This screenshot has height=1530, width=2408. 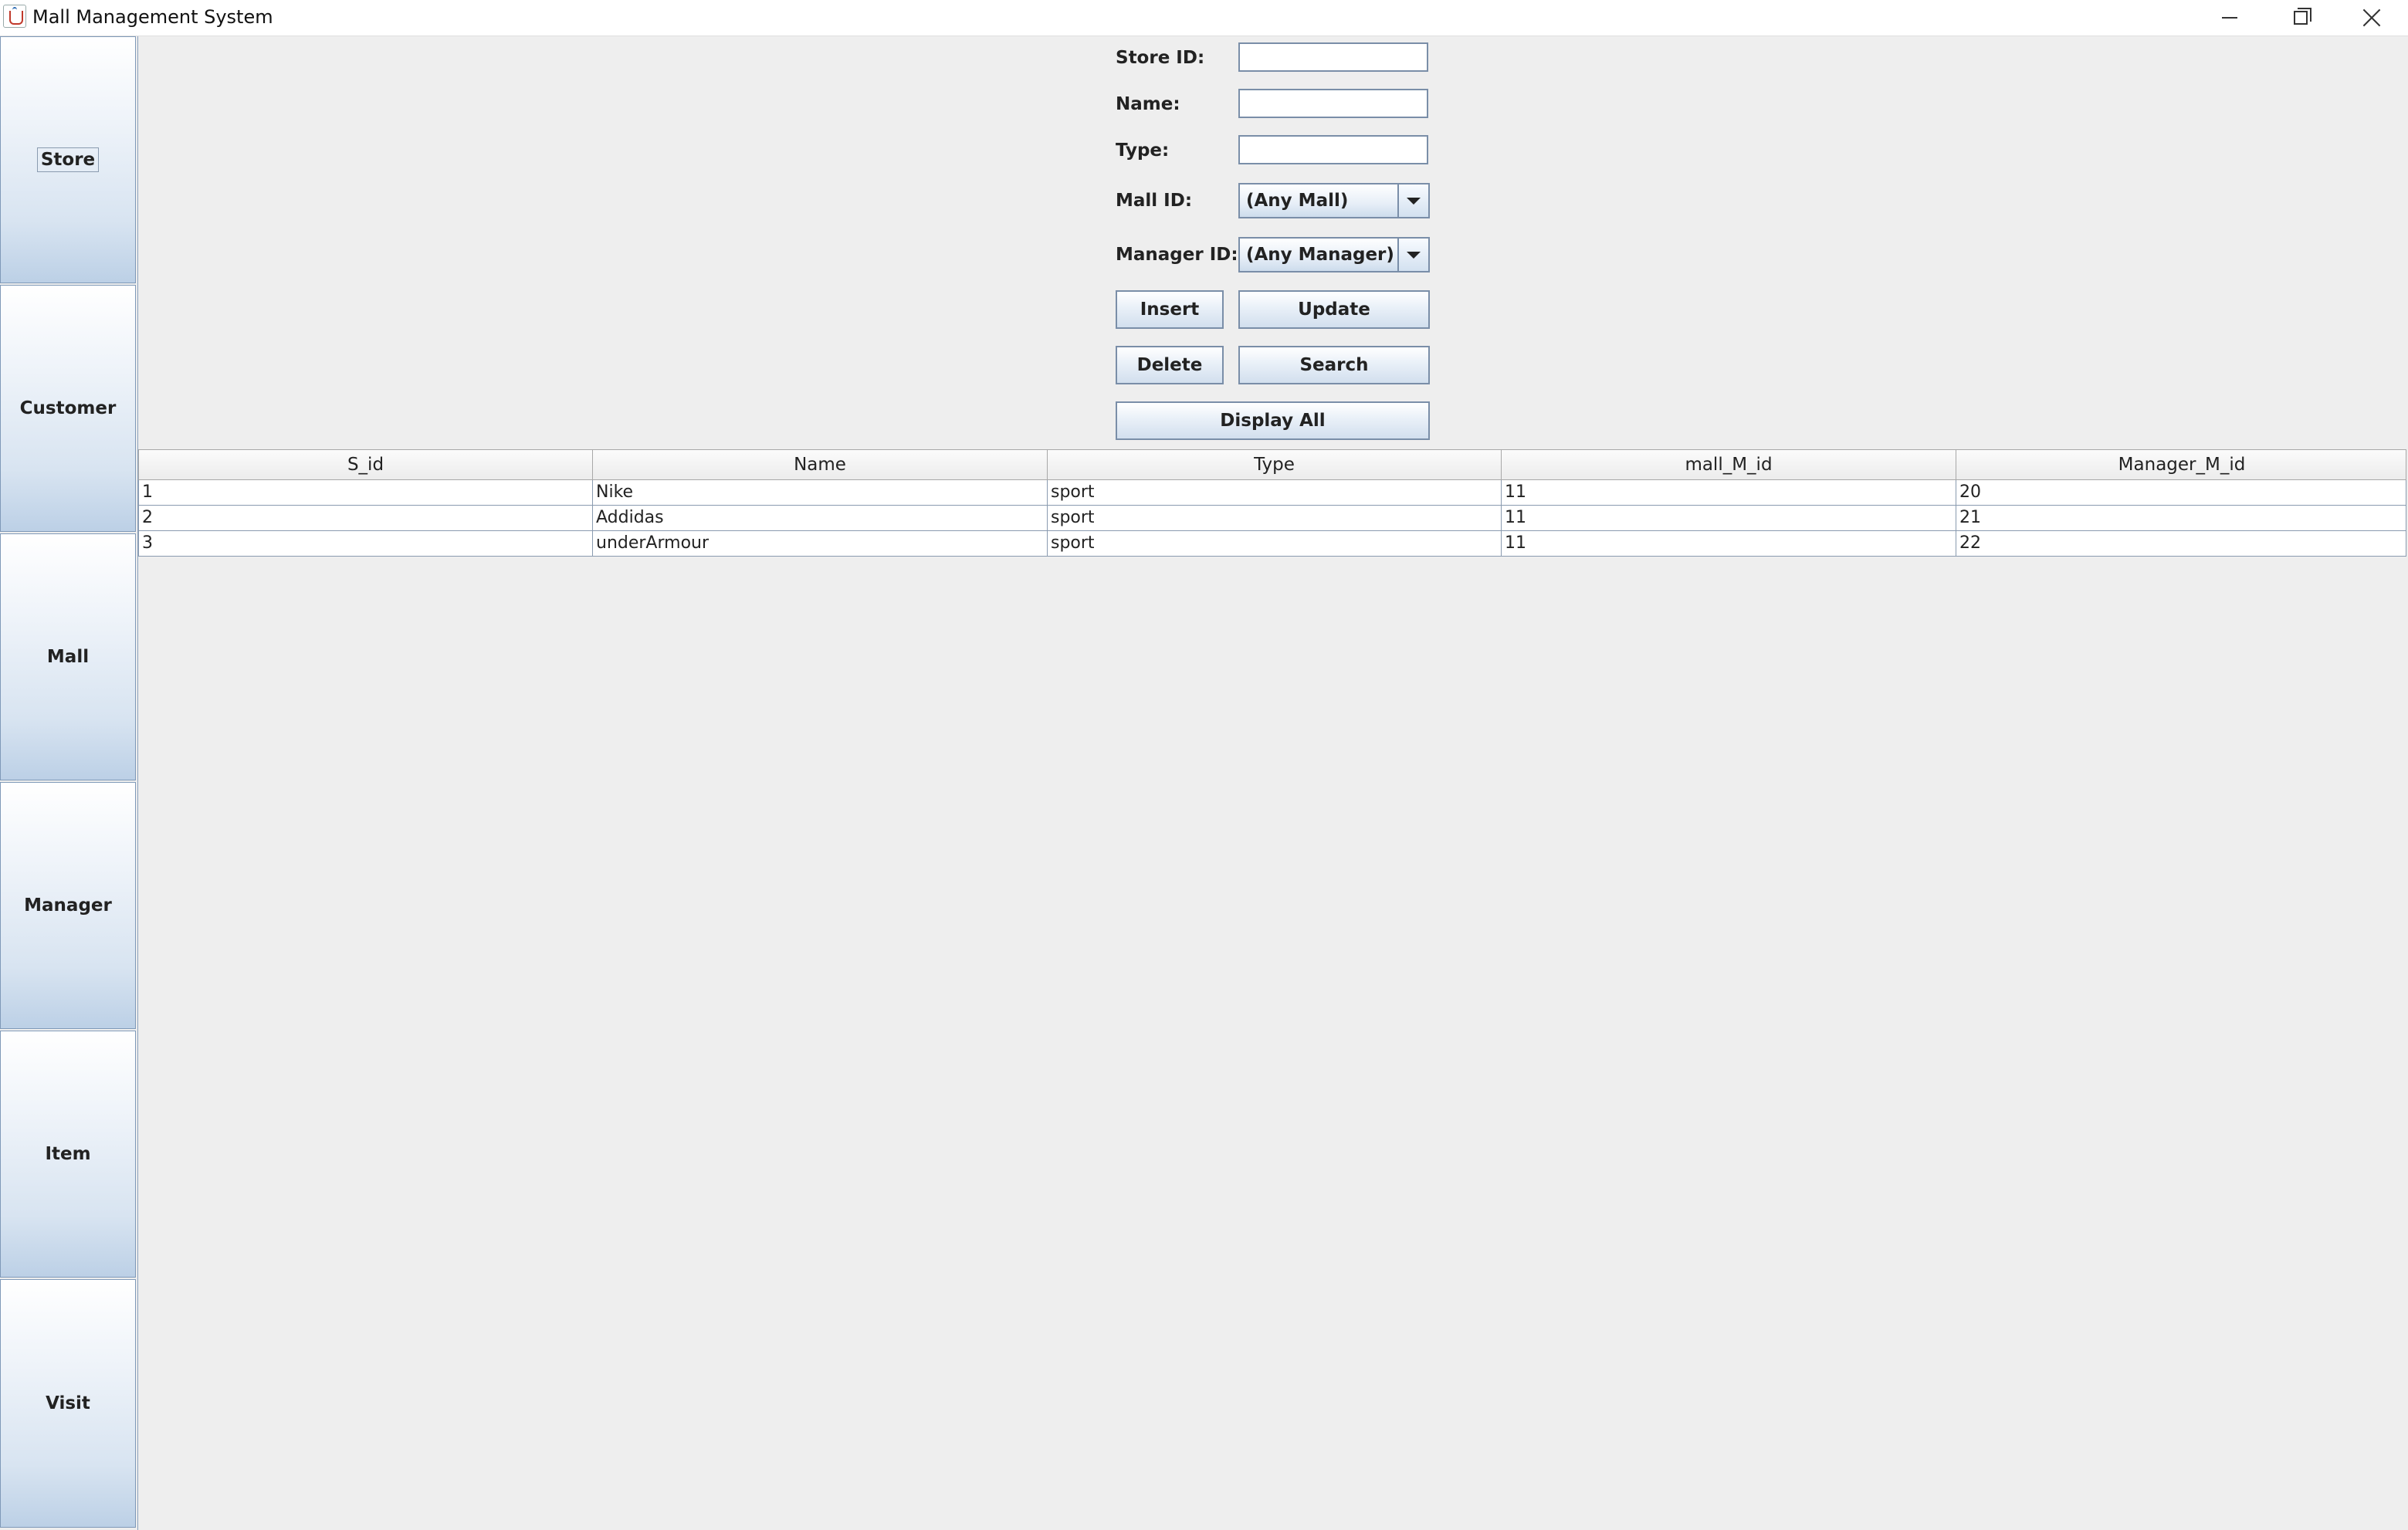 What do you see at coordinates (152, 17) in the screenshot?
I see `window-title: Mall Management System` at bounding box center [152, 17].